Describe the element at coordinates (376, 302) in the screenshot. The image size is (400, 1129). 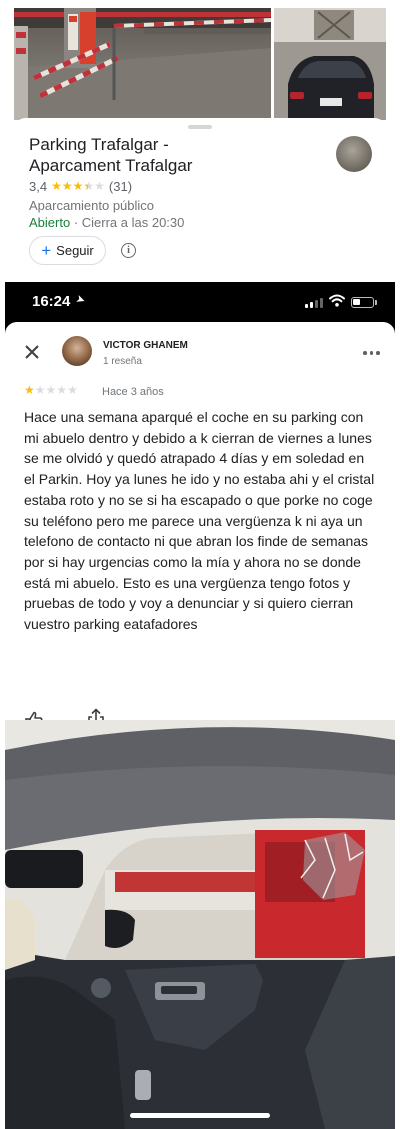
I see `battery-tip` at that location.